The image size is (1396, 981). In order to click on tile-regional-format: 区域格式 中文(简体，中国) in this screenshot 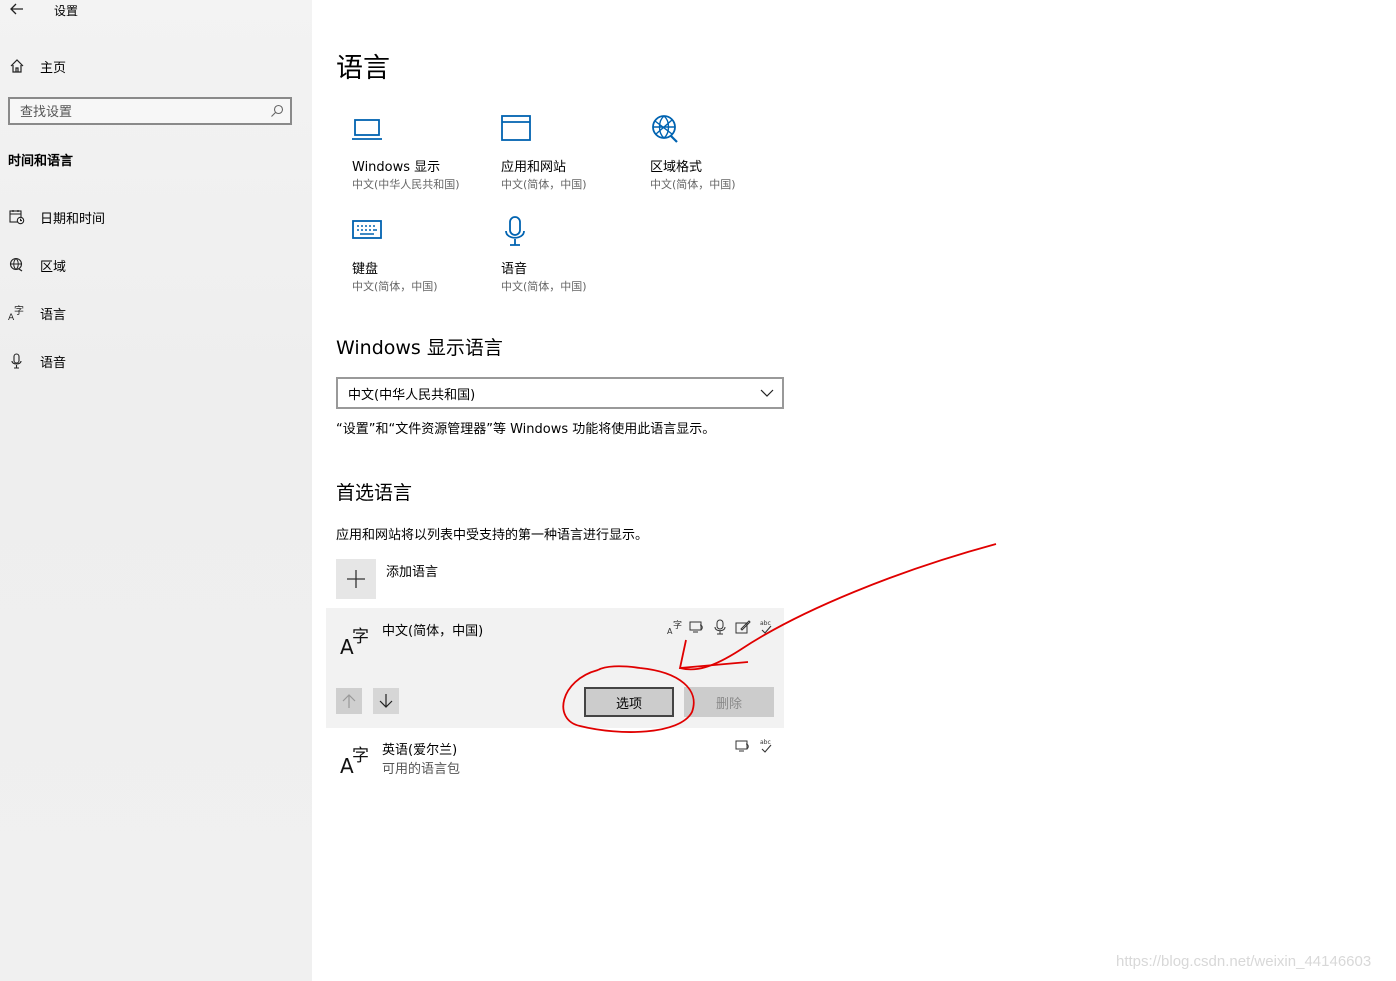, I will do `click(720, 159)`.